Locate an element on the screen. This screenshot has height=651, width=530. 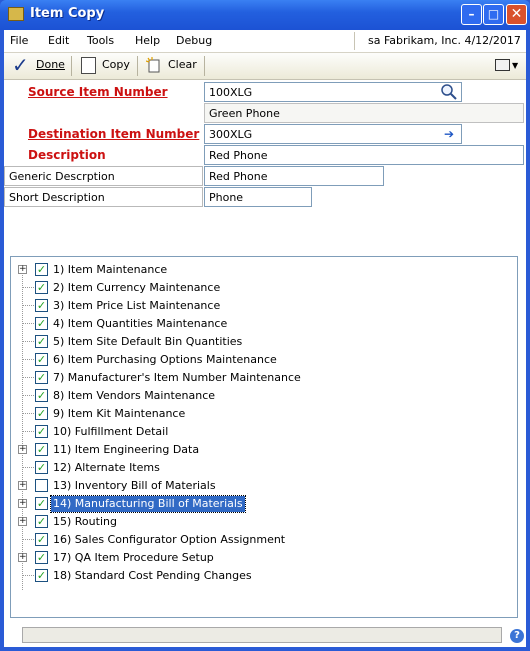
checkbox-unchecked is located at coordinates (41, 485).